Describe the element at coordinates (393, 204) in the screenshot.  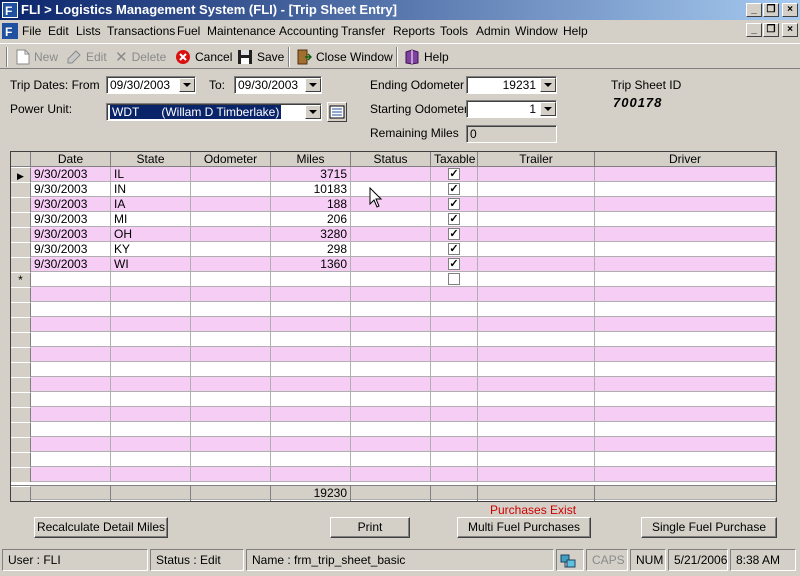
I see `table-row: 9/30/2003 IA 188 ✓` at that location.